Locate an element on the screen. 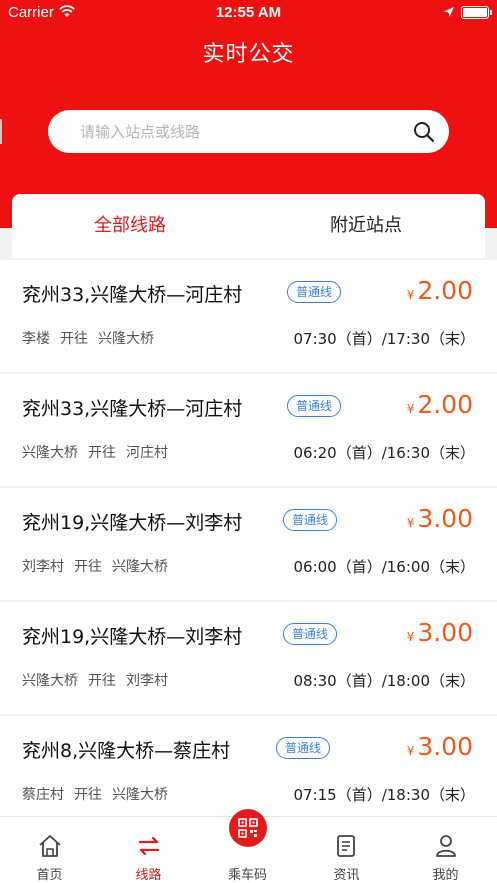 This screenshot has width=497, height=883. route-direction: 蔡庄村 开往 兴隆大桥 is located at coordinates (100, 794).